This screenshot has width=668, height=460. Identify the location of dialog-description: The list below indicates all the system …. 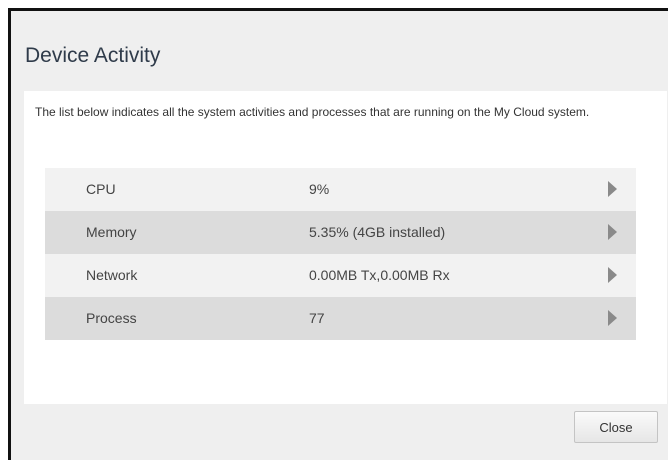
(312, 112).